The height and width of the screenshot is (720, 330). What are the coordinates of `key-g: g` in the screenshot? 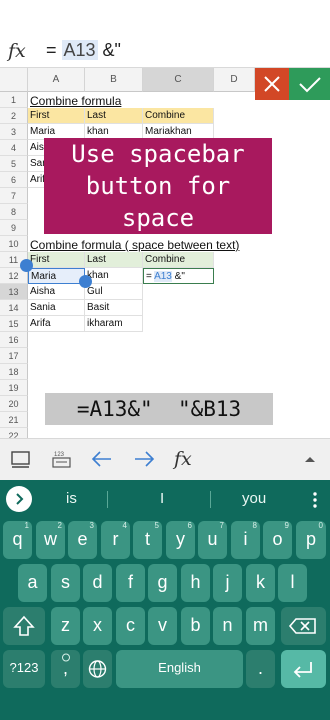 It's located at (162, 583).